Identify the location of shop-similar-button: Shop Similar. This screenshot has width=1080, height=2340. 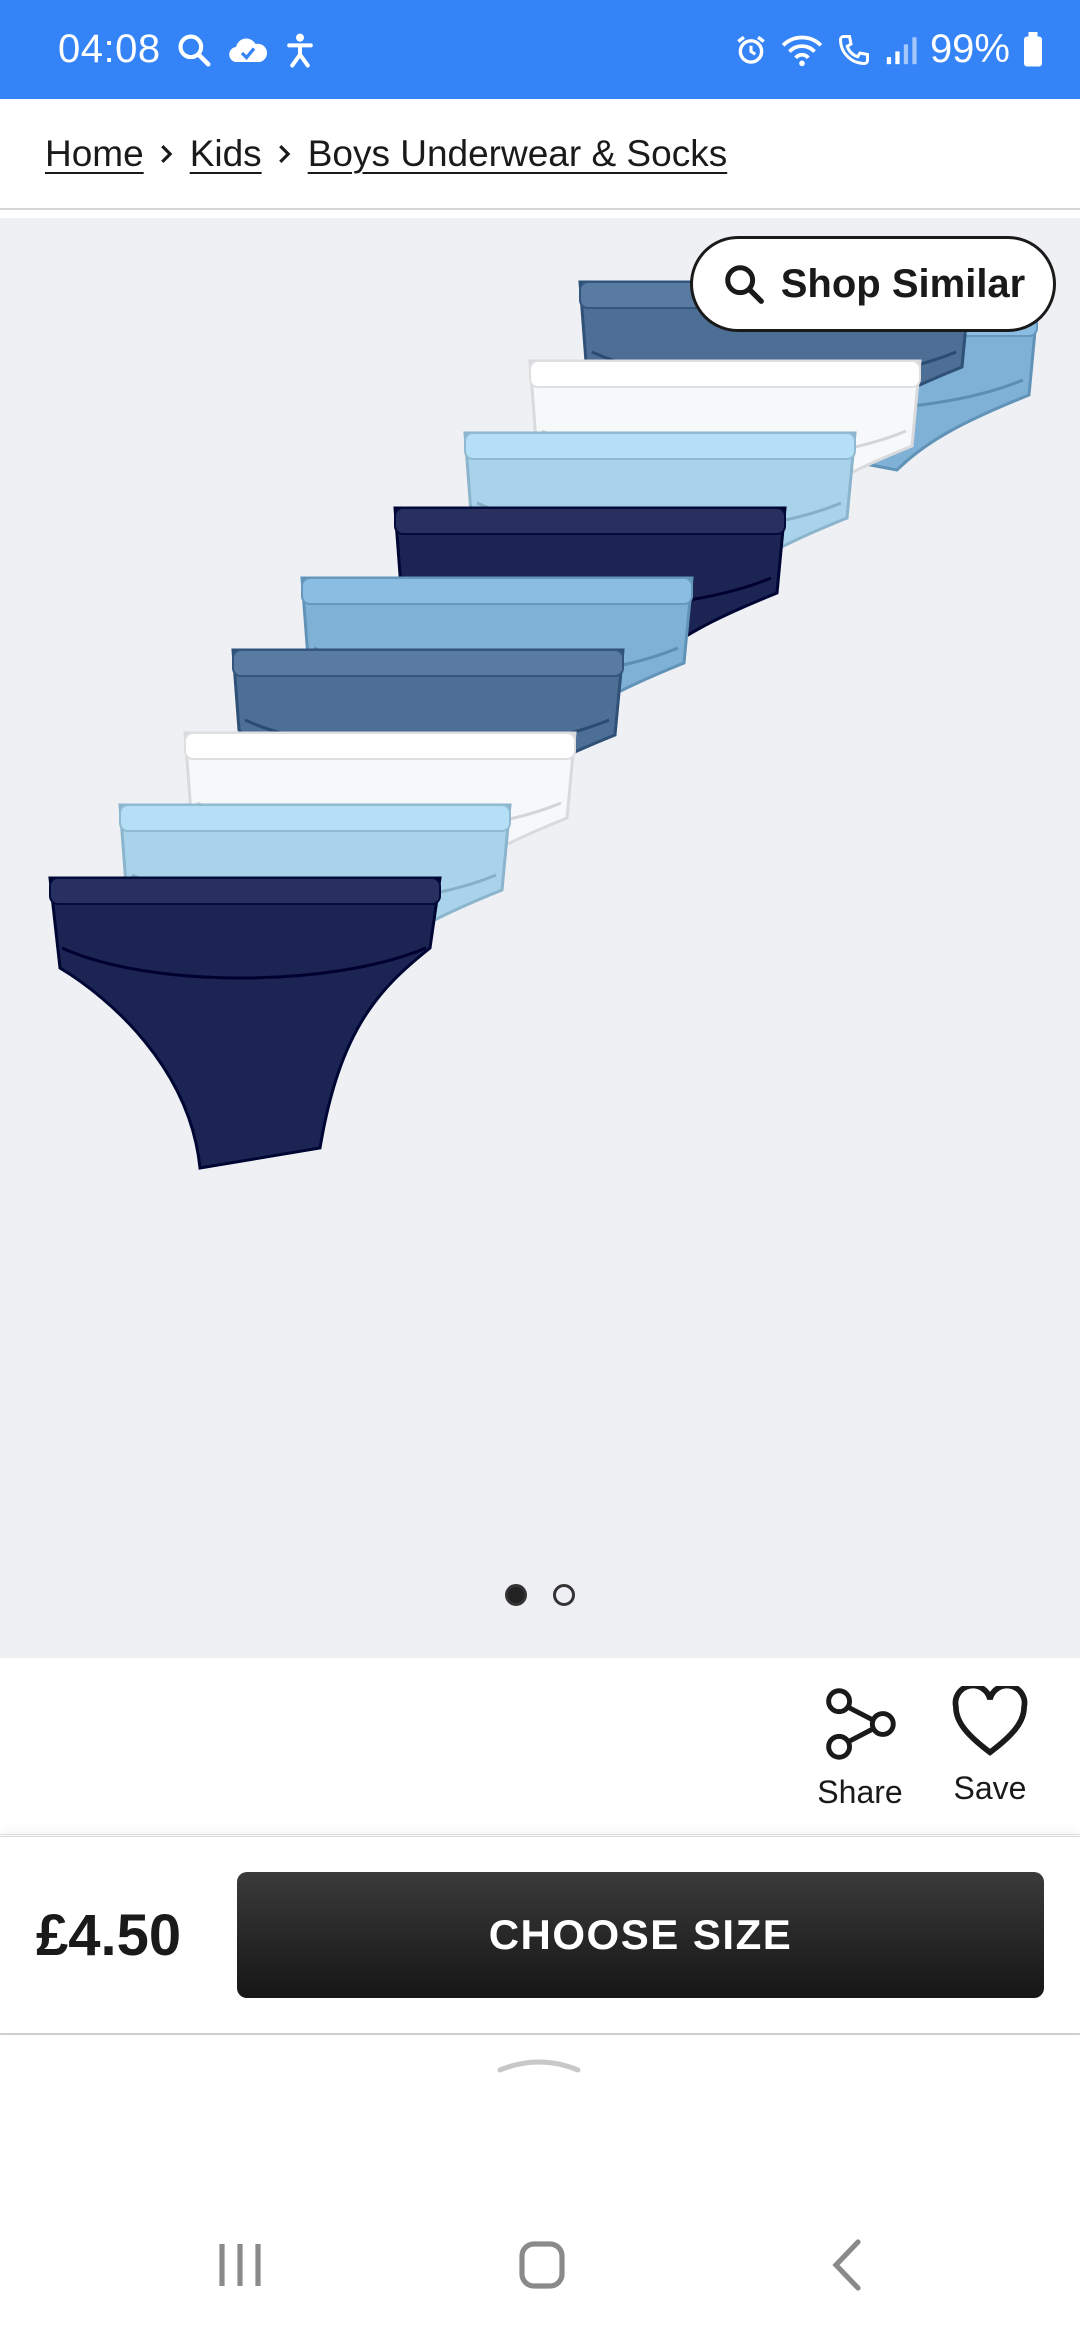
(873, 284).